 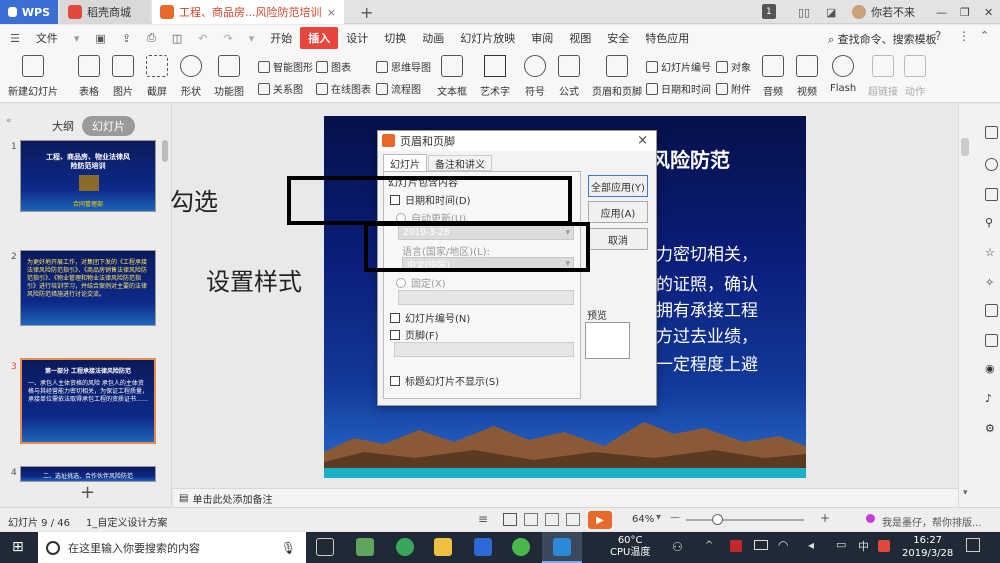 I want to click on footer-checkbox: 页脚(F), so click(x=414, y=334).